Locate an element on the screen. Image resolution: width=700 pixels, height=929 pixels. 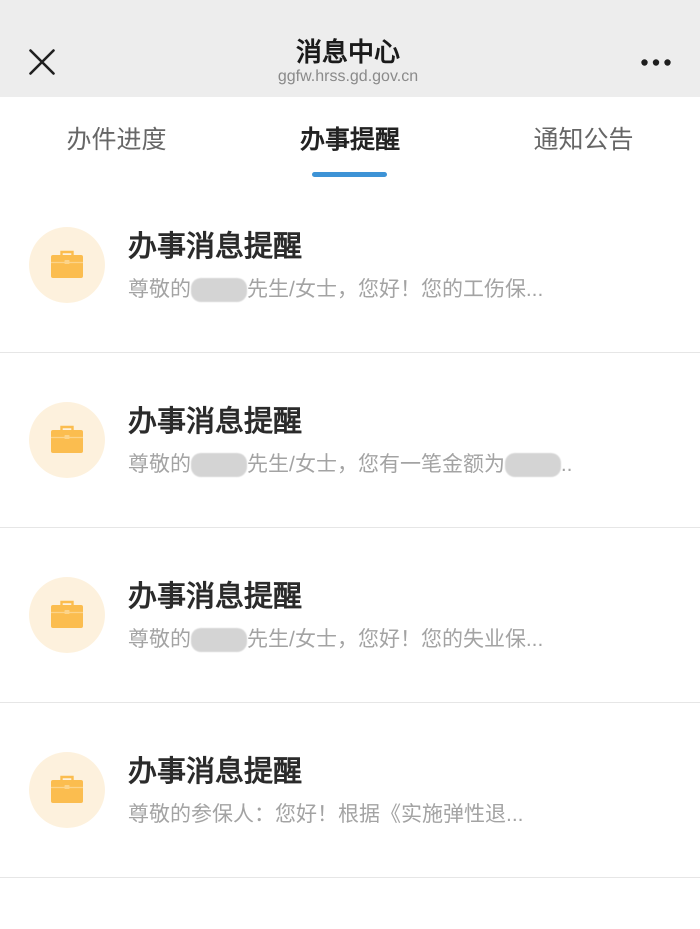
more-icon is located at coordinates (655, 62).